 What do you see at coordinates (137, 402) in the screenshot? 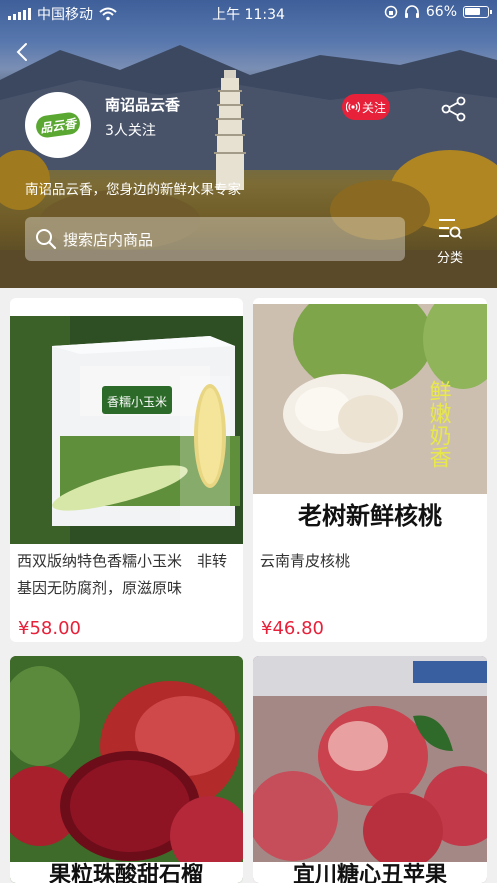
I see `corn-box-label: 香糯小玉米` at bounding box center [137, 402].